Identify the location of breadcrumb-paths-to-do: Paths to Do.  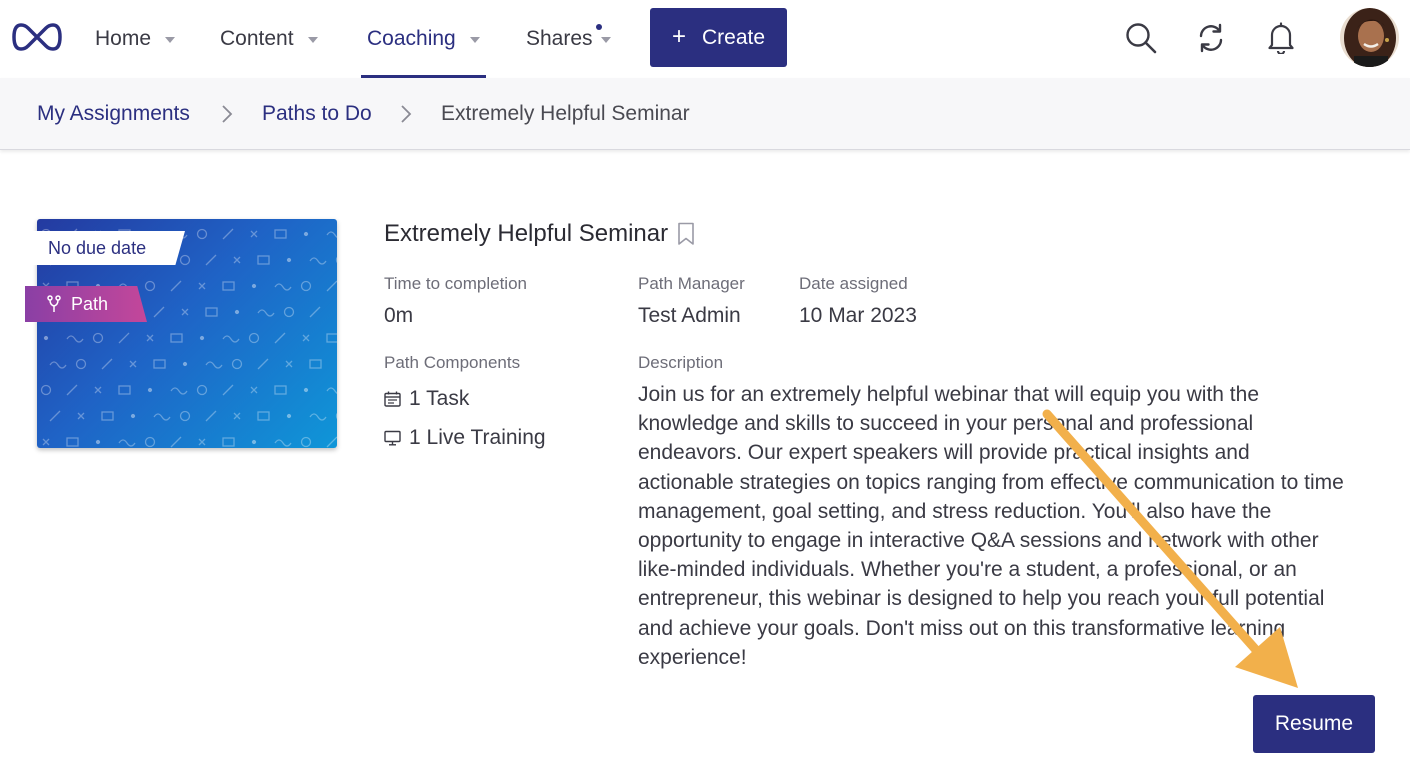
(317, 114).